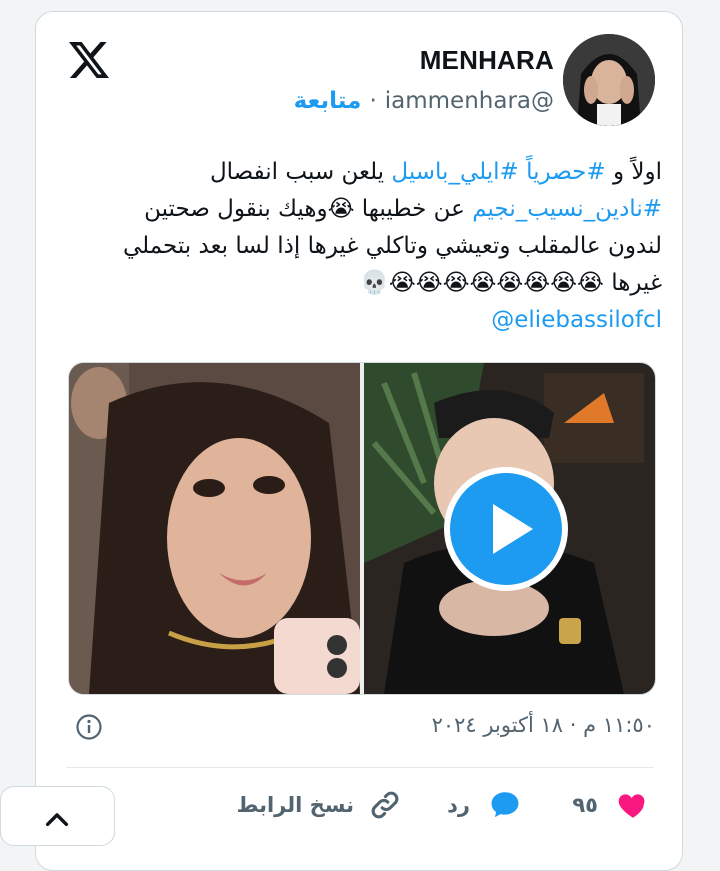  What do you see at coordinates (308, 209) in the screenshot?
I see `text-segment: عن خطيبها 😭وهيك بنقول صحتين` at bounding box center [308, 209].